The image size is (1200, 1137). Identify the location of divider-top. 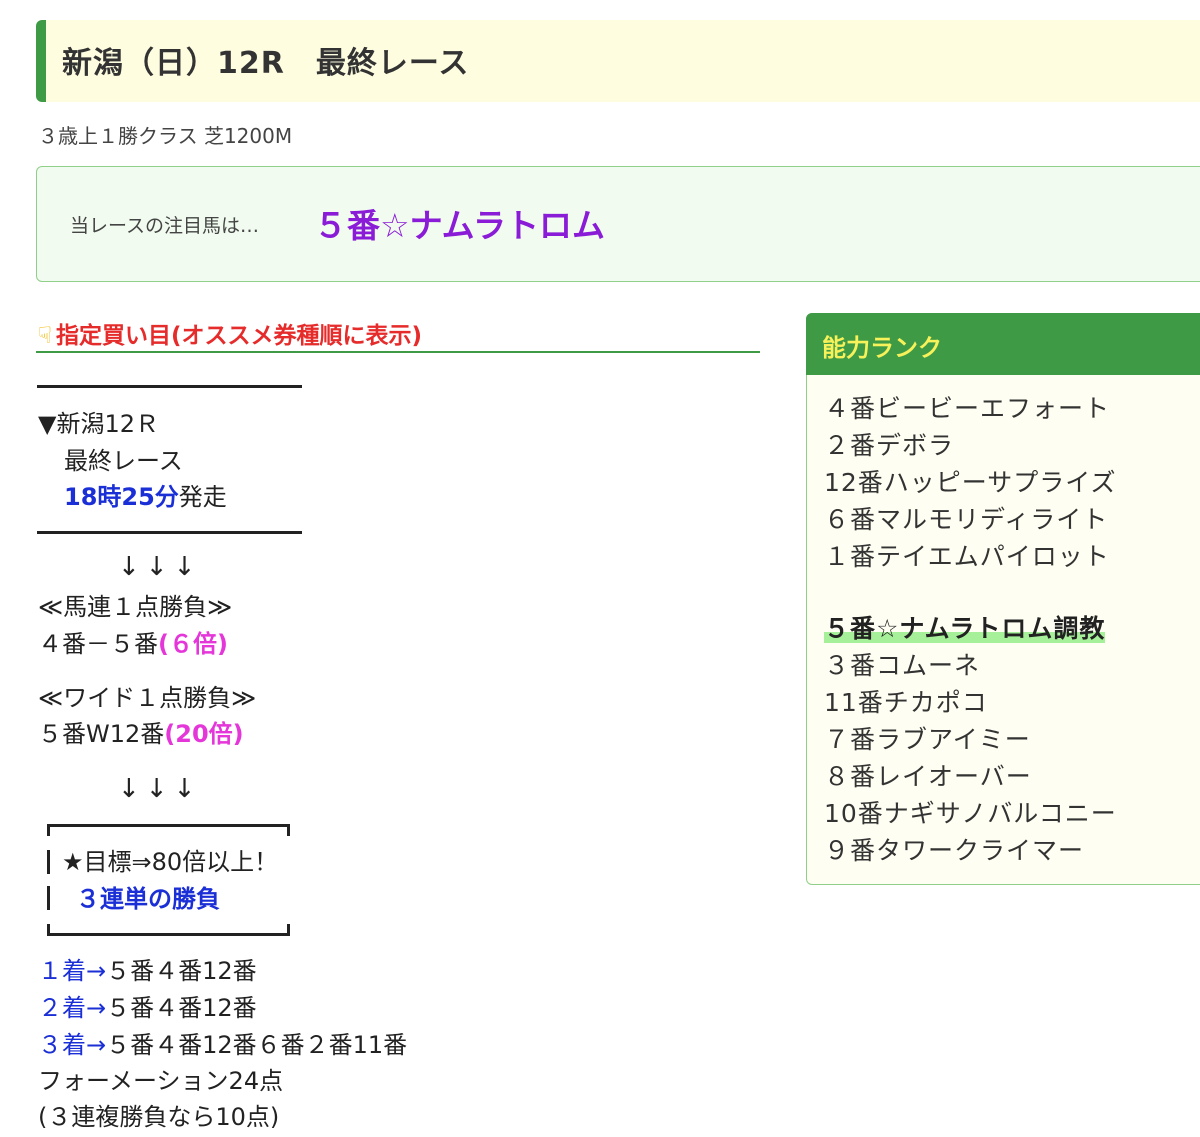
(169, 386).